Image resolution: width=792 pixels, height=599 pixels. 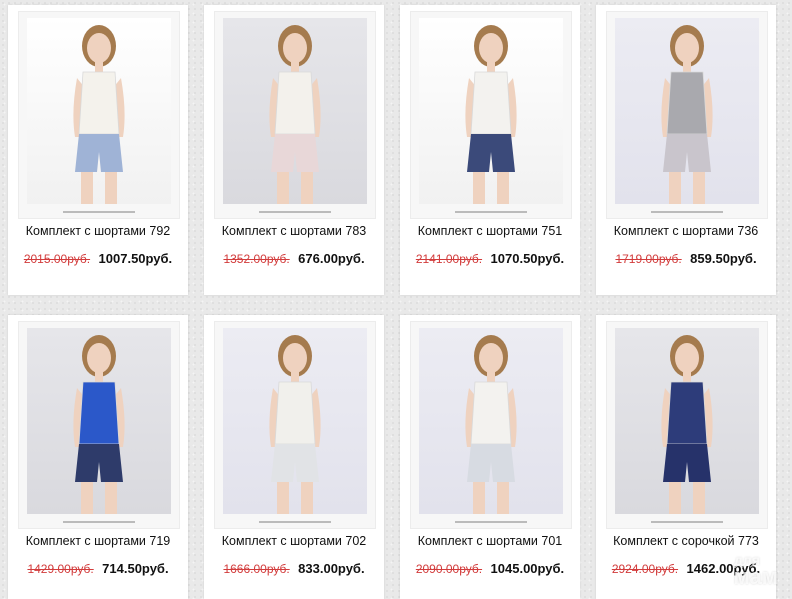 What do you see at coordinates (294, 569) in the screenshot?
I see `price-row: 1666.00руб. 833.00руб.` at bounding box center [294, 569].